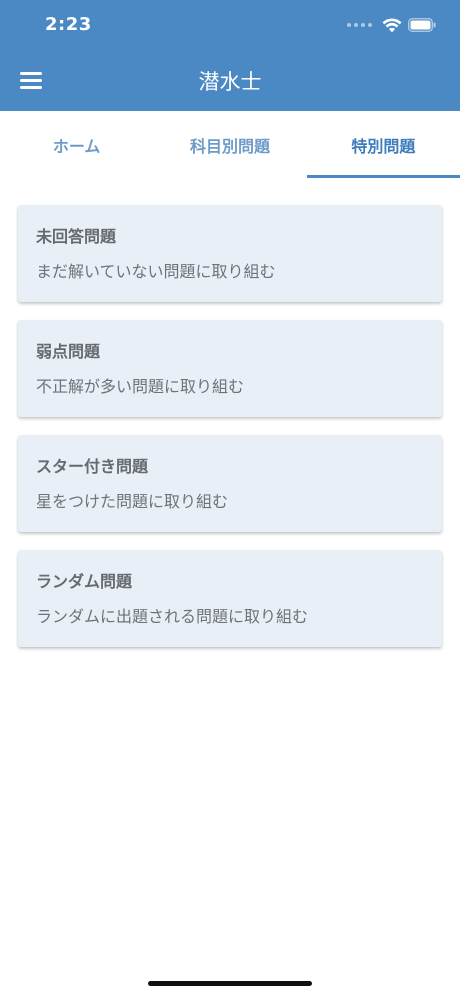  I want to click on card-description: まだ解いていない問題に取り組む, so click(156, 271).